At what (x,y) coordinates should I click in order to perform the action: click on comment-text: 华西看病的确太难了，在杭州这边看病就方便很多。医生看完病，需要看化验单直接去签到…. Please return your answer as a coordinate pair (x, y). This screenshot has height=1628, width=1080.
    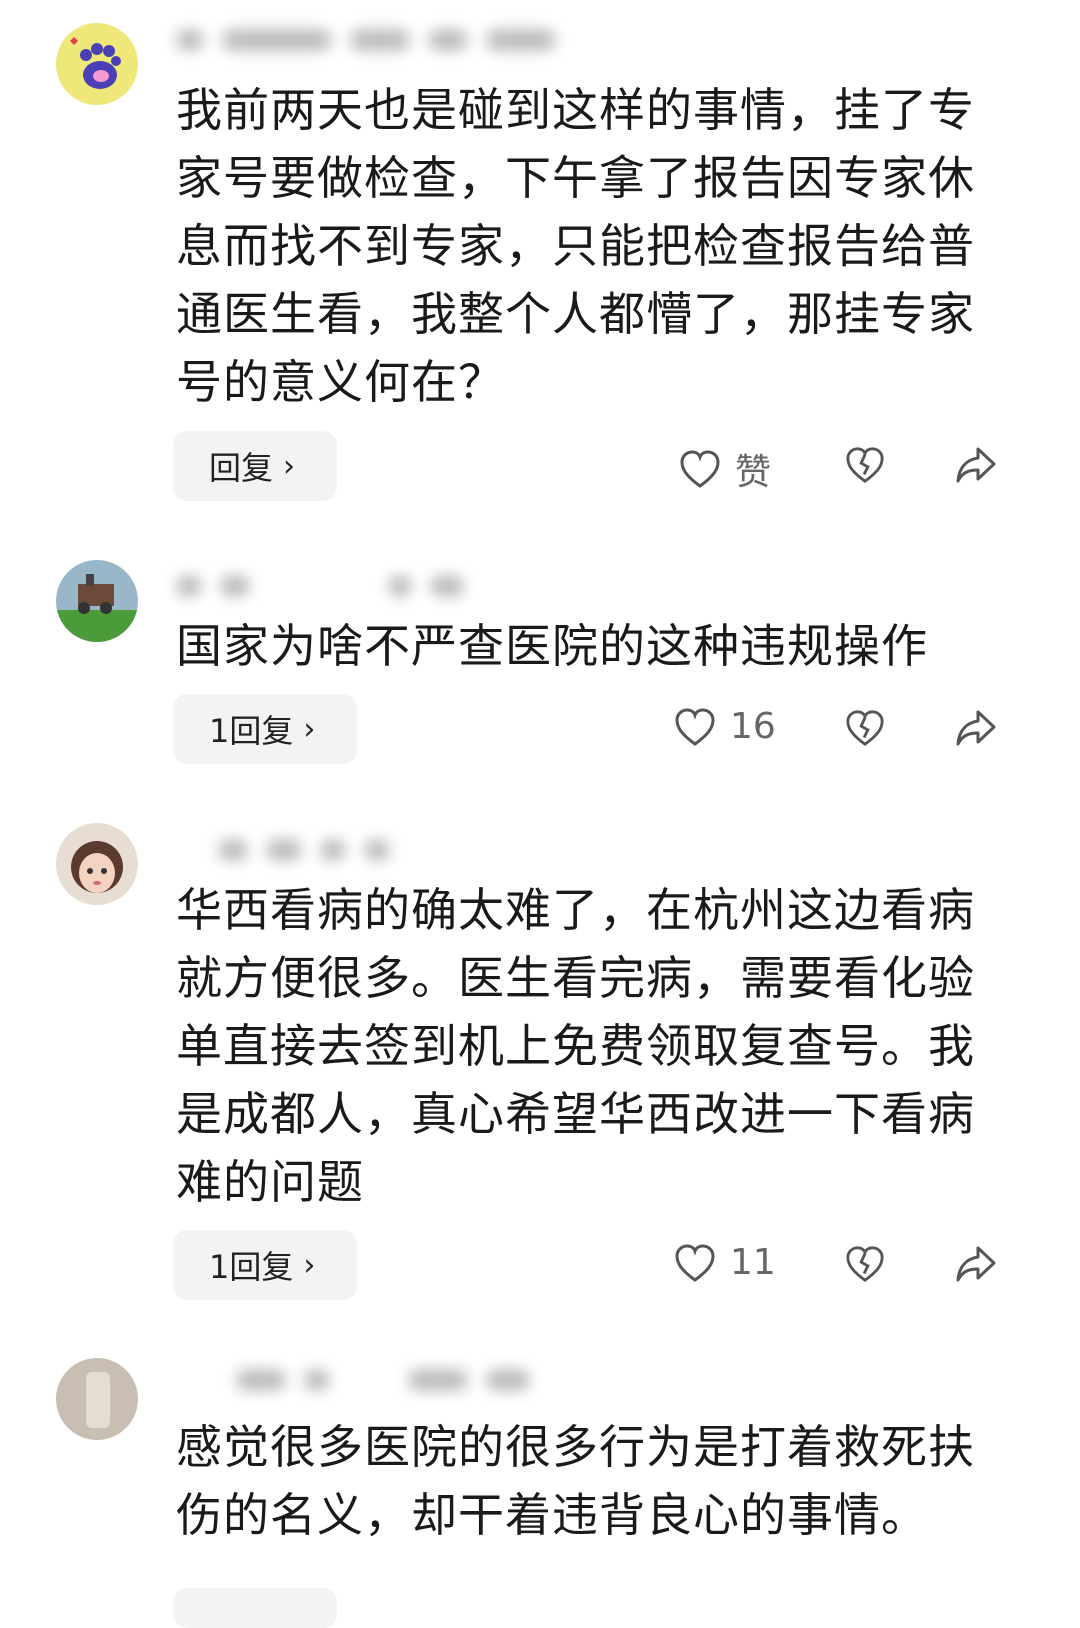
    Looking at the image, I should click on (575, 1046).